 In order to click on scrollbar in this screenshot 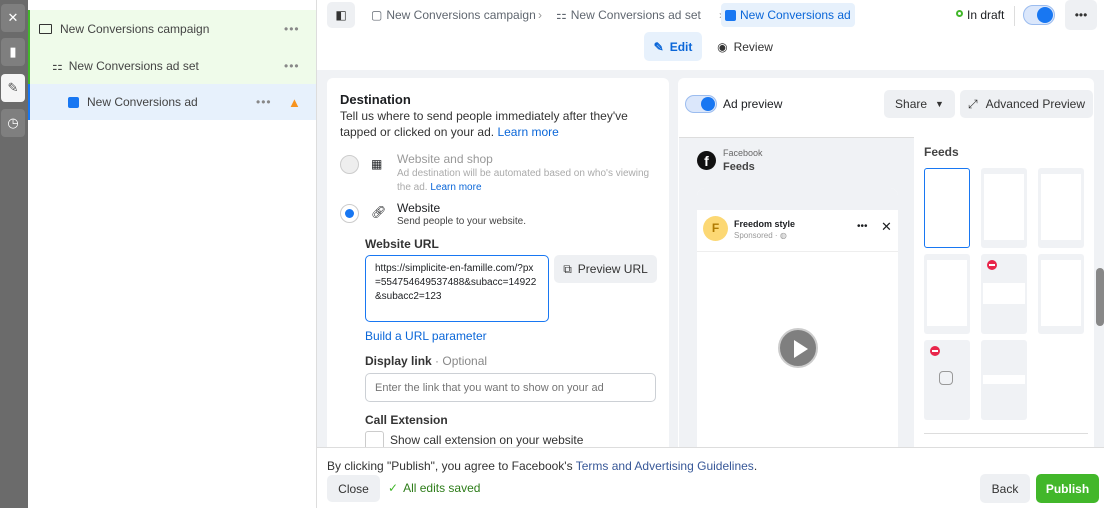, I will do `click(1100, 297)`.